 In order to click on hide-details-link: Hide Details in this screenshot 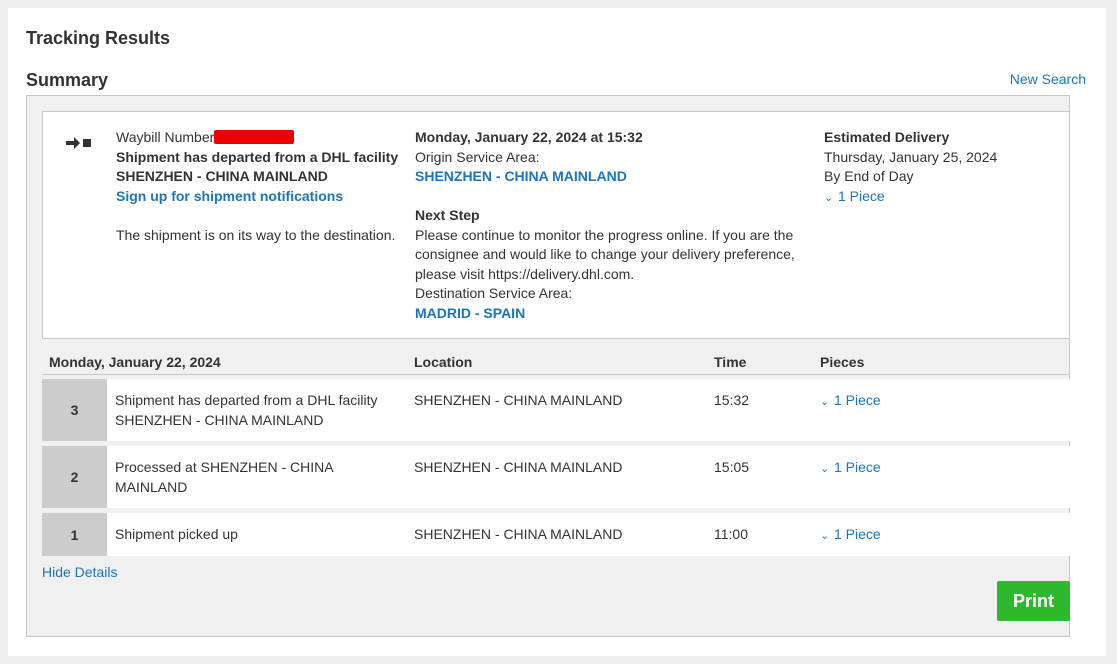, I will do `click(79, 572)`.